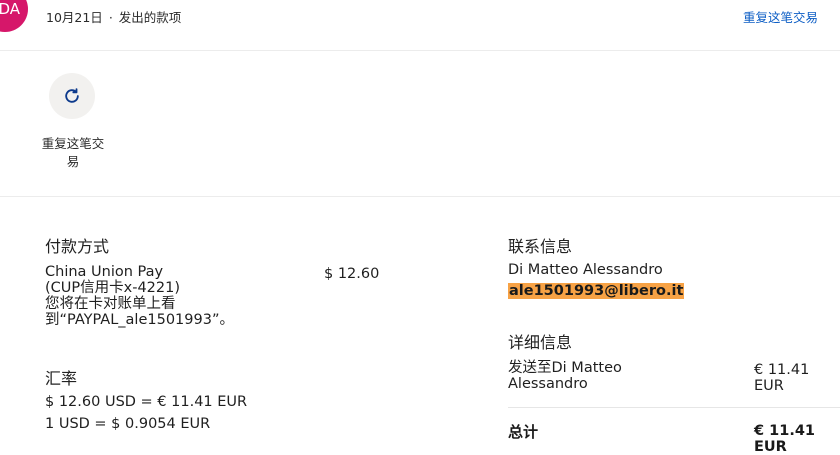  What do you see at coordinates (113, 16) in the screenshot?
I see `date-status-line: 10月21日 · 发出的款项` at bounding box center [113, 16].